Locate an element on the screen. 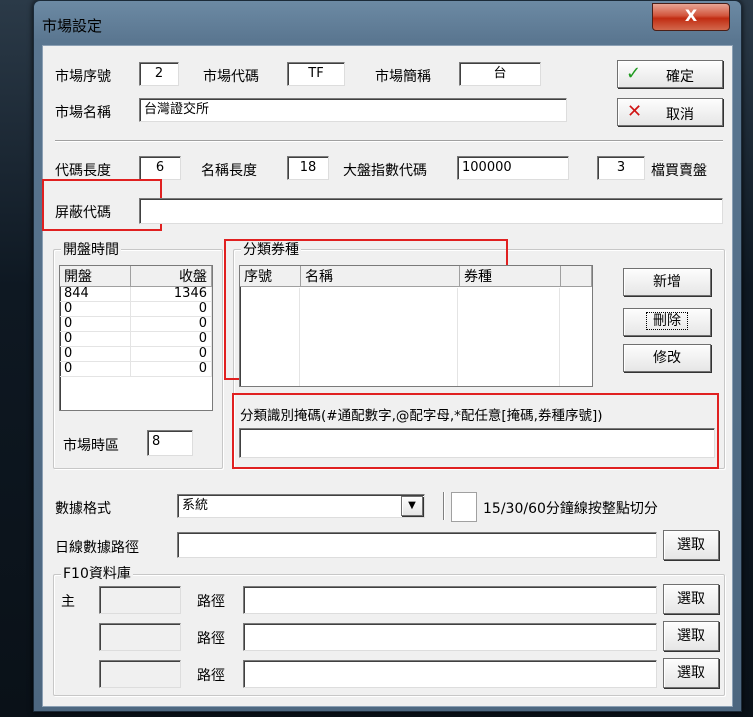 The height and width of the screenshot is (717, 753). market-code-field: TF is located at coordinates (316, 74).